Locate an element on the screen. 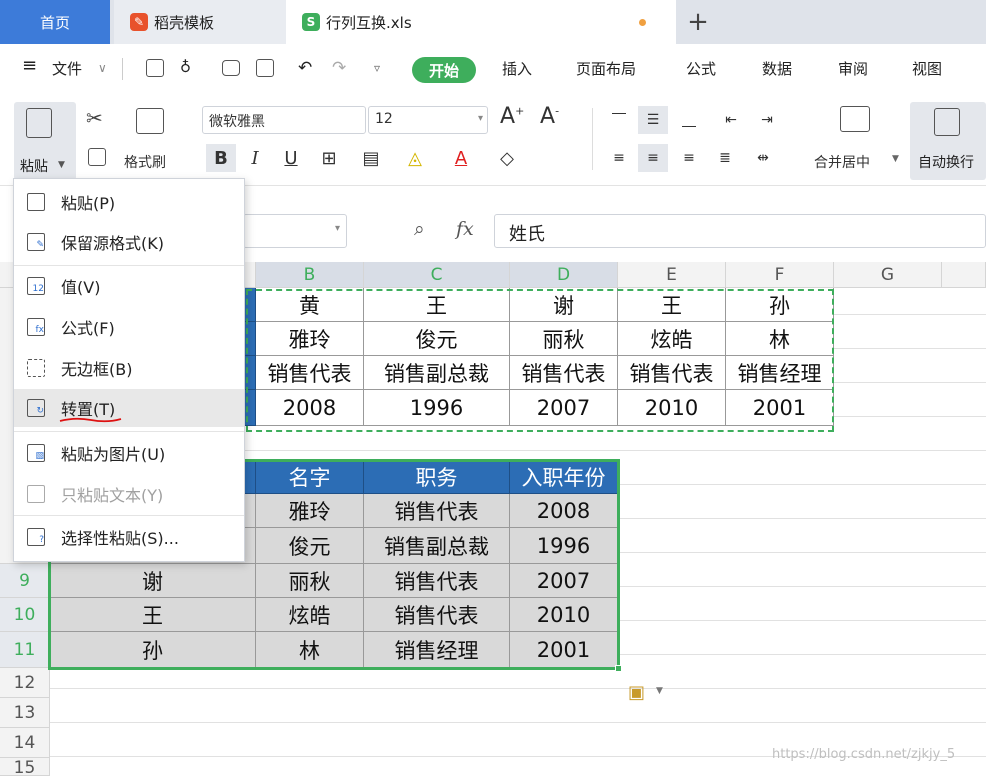 This screenshot has width=986, height=778. column-header-f: F is located at coordinates (780, 275).